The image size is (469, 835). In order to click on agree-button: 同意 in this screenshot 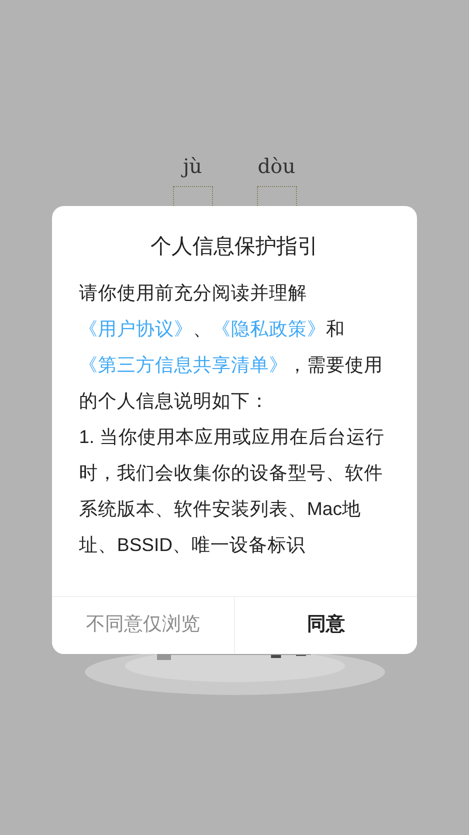, I will do `click(325, 625)`.